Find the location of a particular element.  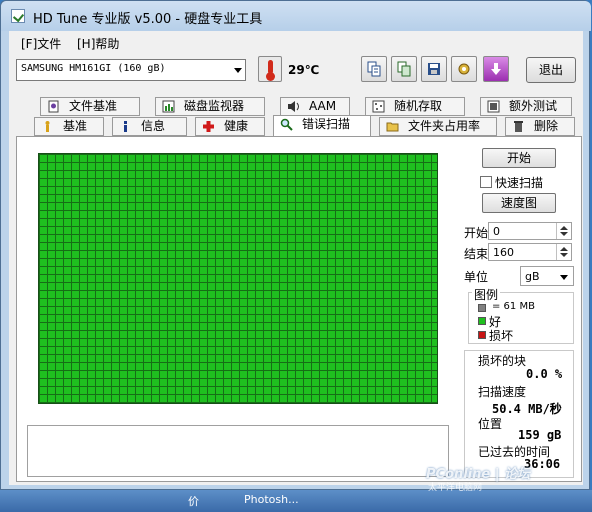

tab-label: 文件基准 is located at coordinates (93, 106).